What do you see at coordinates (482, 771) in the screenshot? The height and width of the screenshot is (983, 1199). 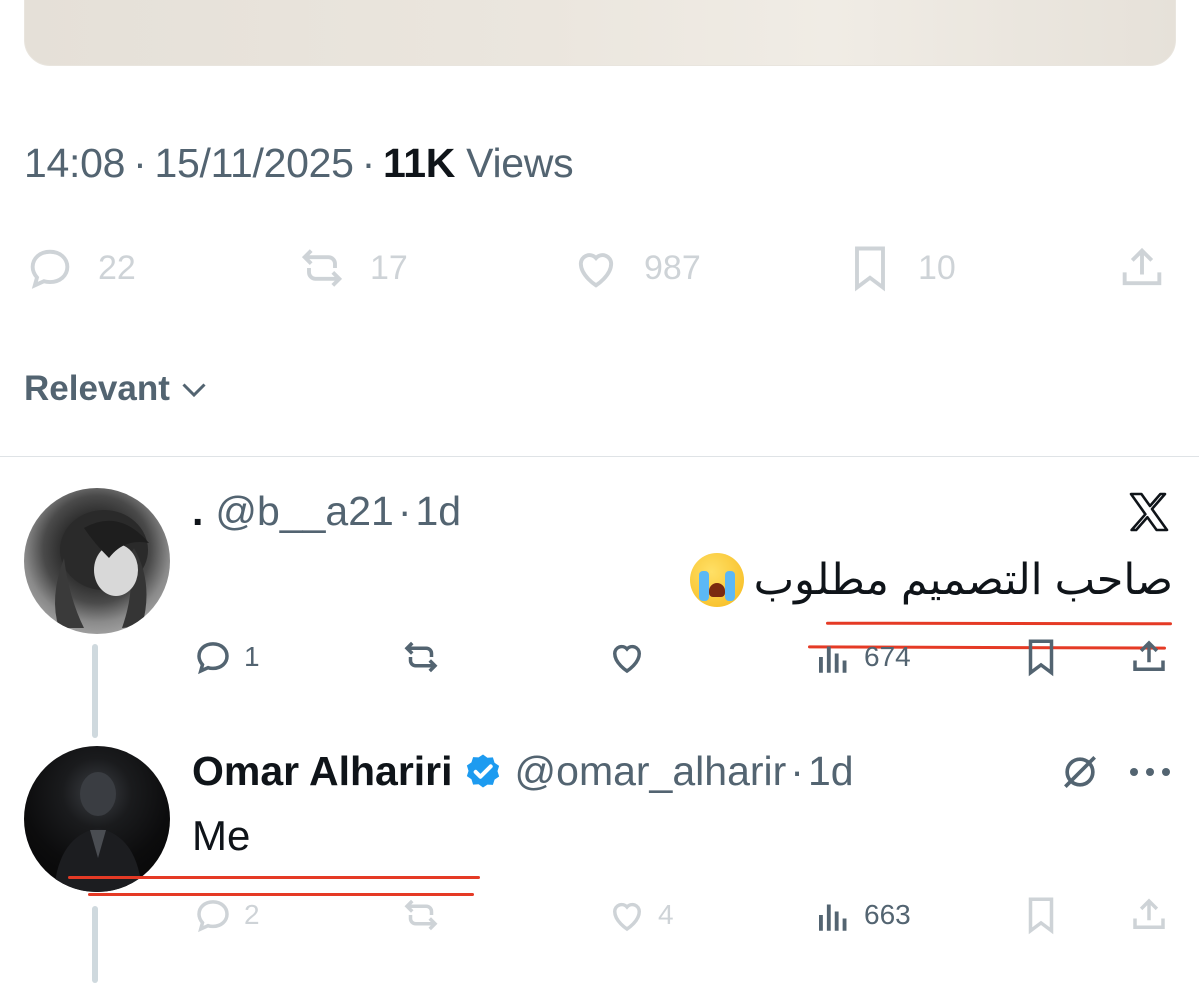 I see `verified-icon` at bounding box center [482, 771].